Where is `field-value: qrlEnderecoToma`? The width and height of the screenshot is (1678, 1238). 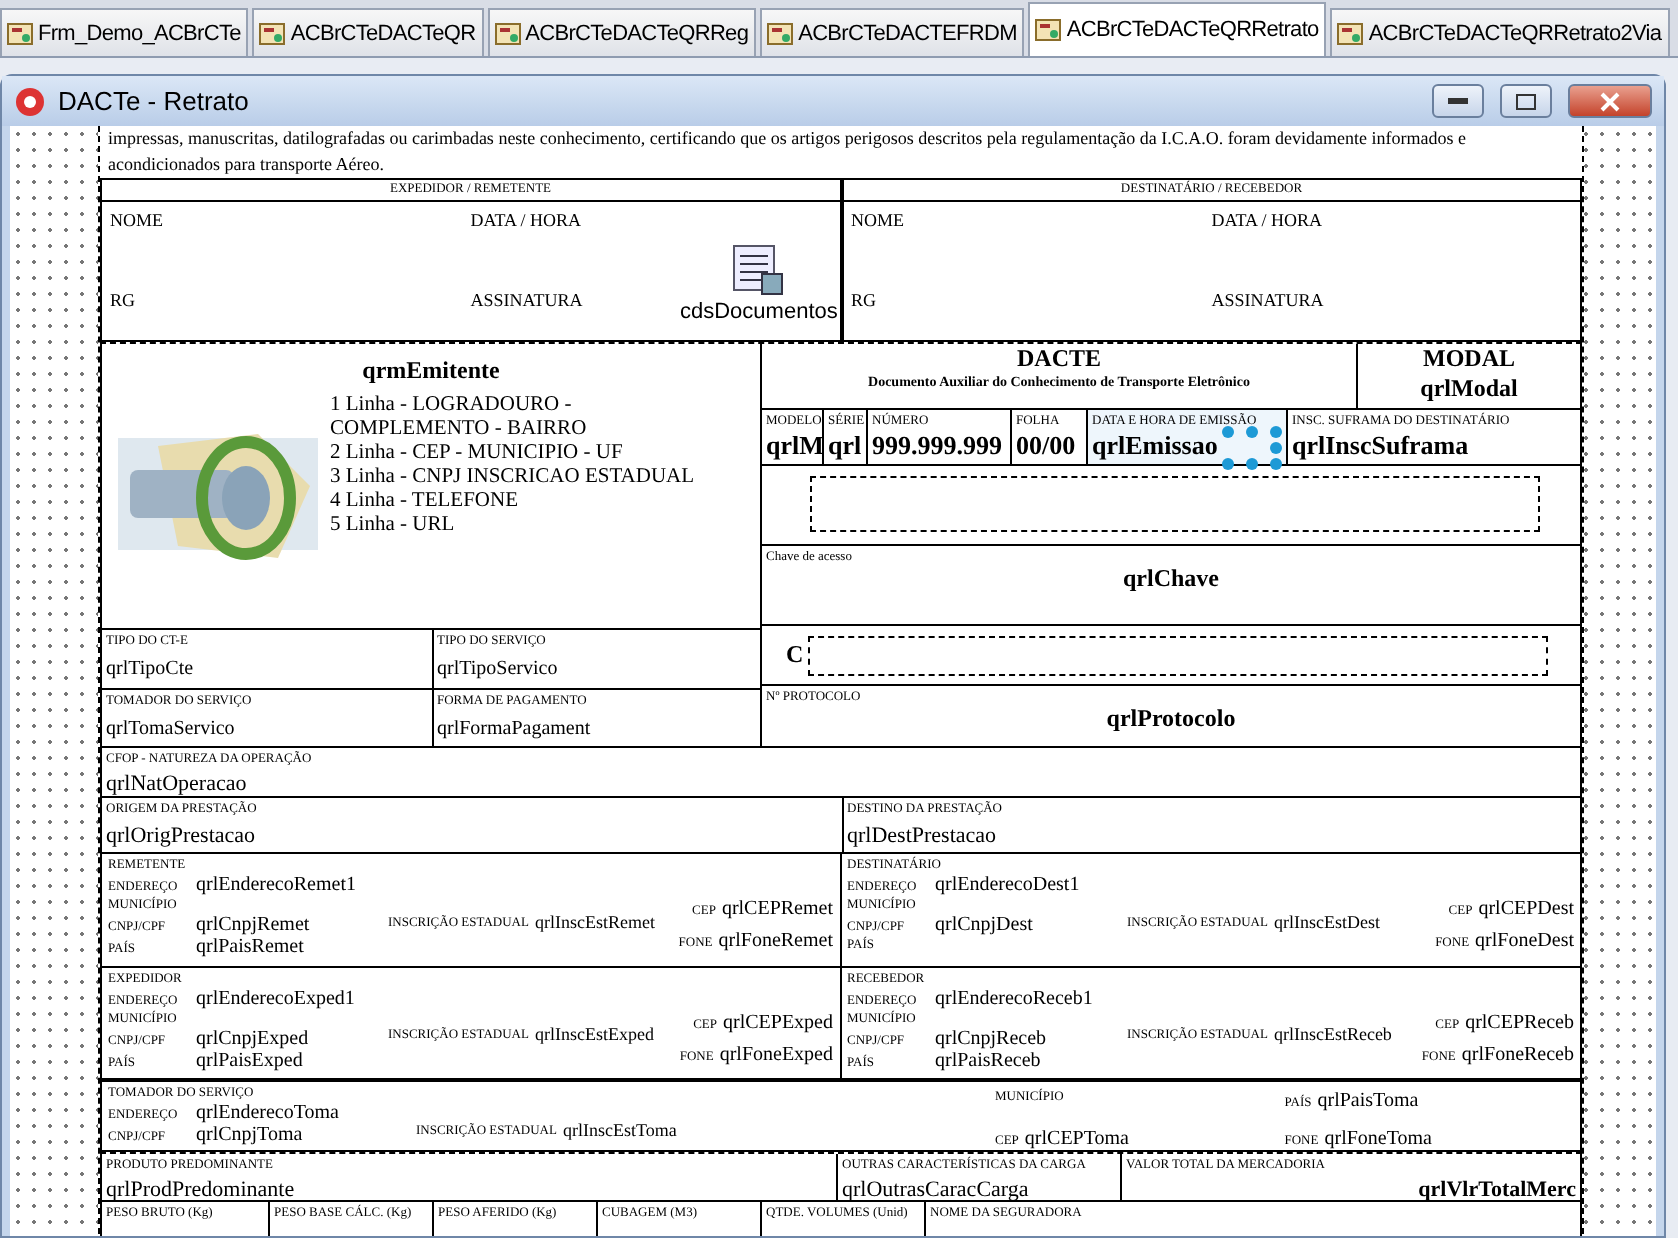 field-value: qrlEnderecoToma is located at coordinates (267, 1113).